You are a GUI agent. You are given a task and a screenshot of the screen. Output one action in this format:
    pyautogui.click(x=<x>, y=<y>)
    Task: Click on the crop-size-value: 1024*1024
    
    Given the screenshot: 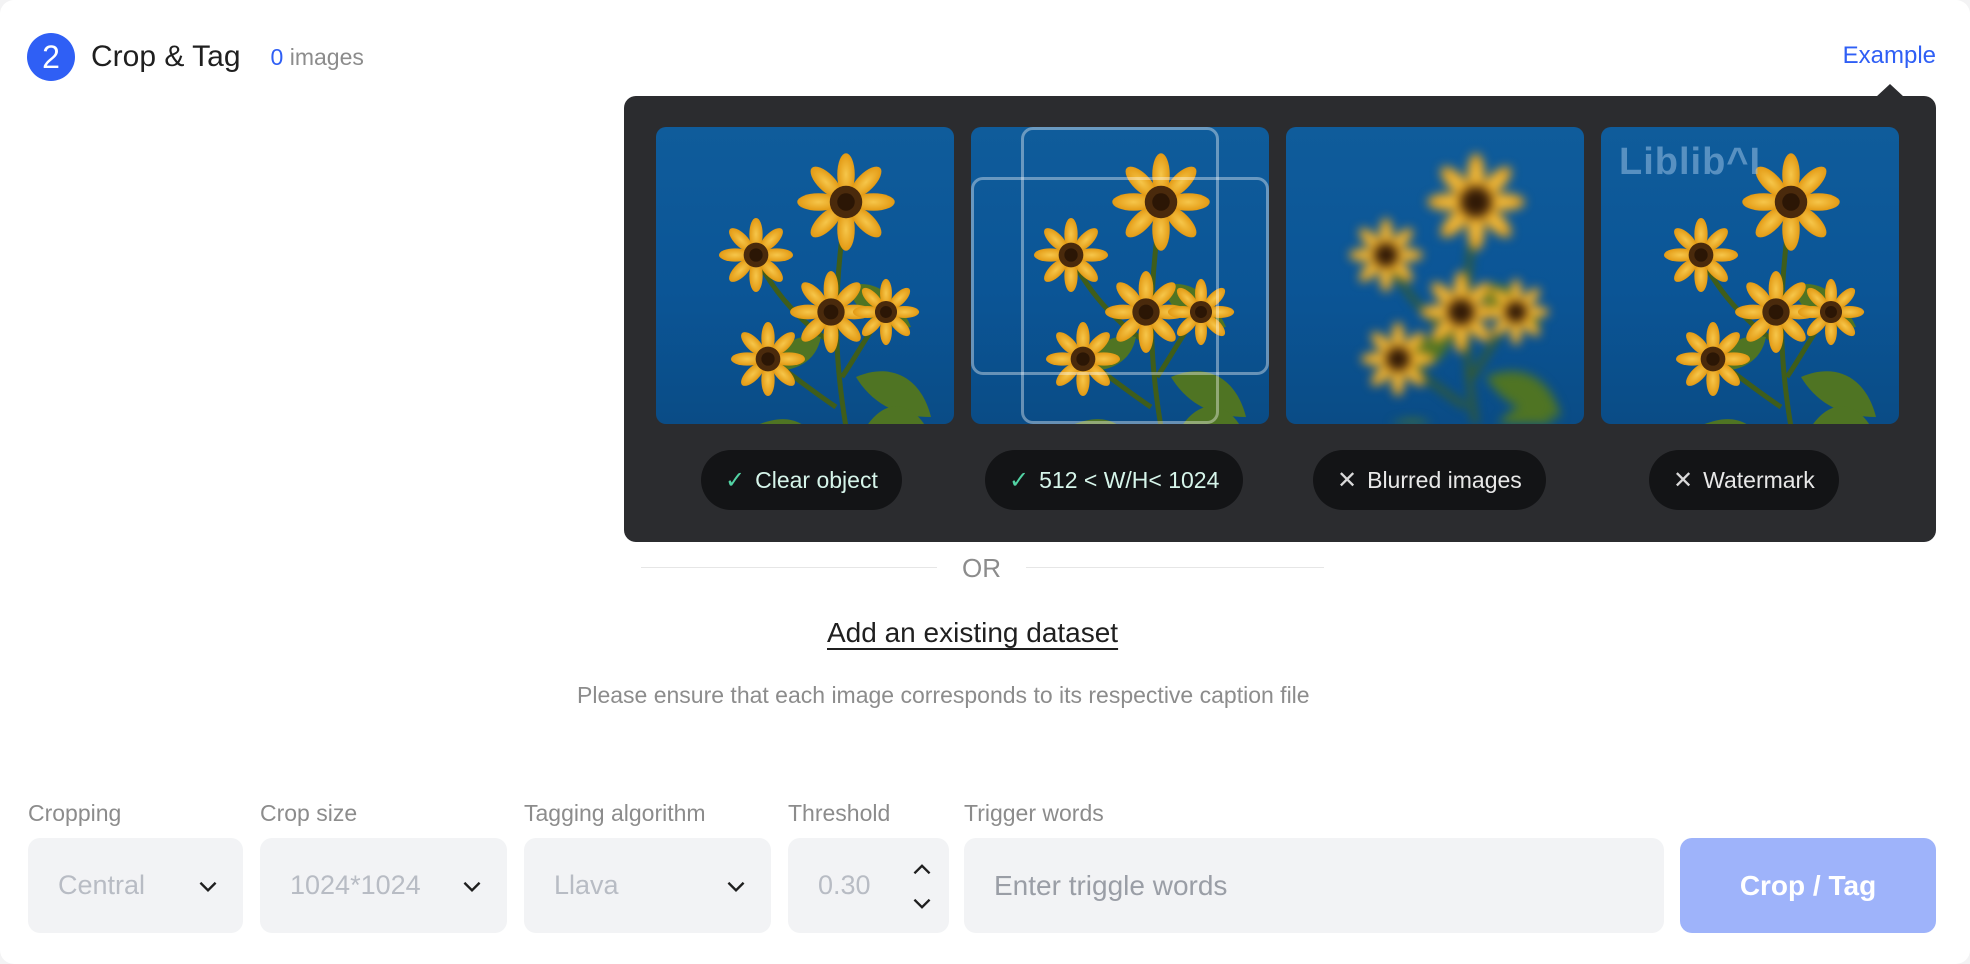 What is the action you would take?
    pyautogui.click(x=355, y=885)
    